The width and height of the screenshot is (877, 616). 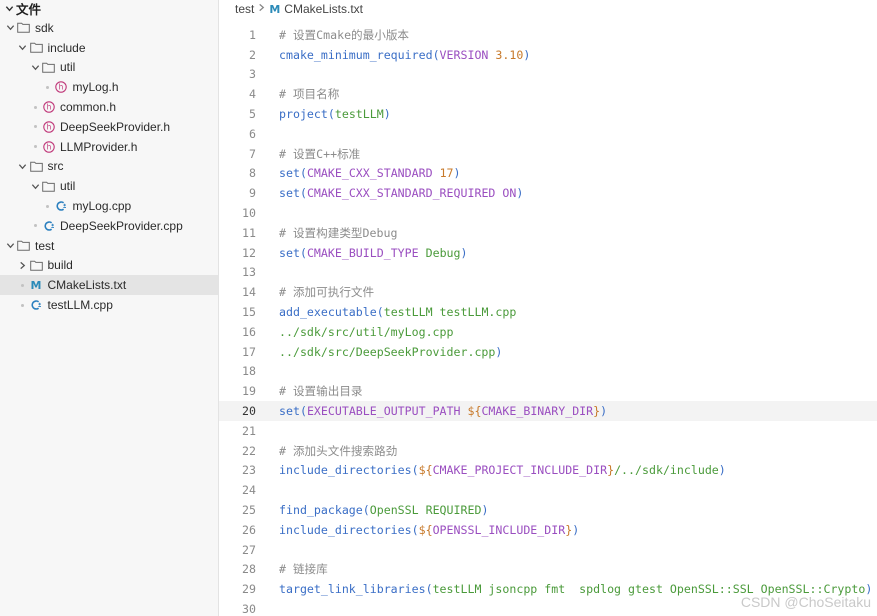 What do you see at coordinates (80, 305) in the screenshot?
I see `tree-item-label: testLLM.cpp` at bounding box center [80, 305].